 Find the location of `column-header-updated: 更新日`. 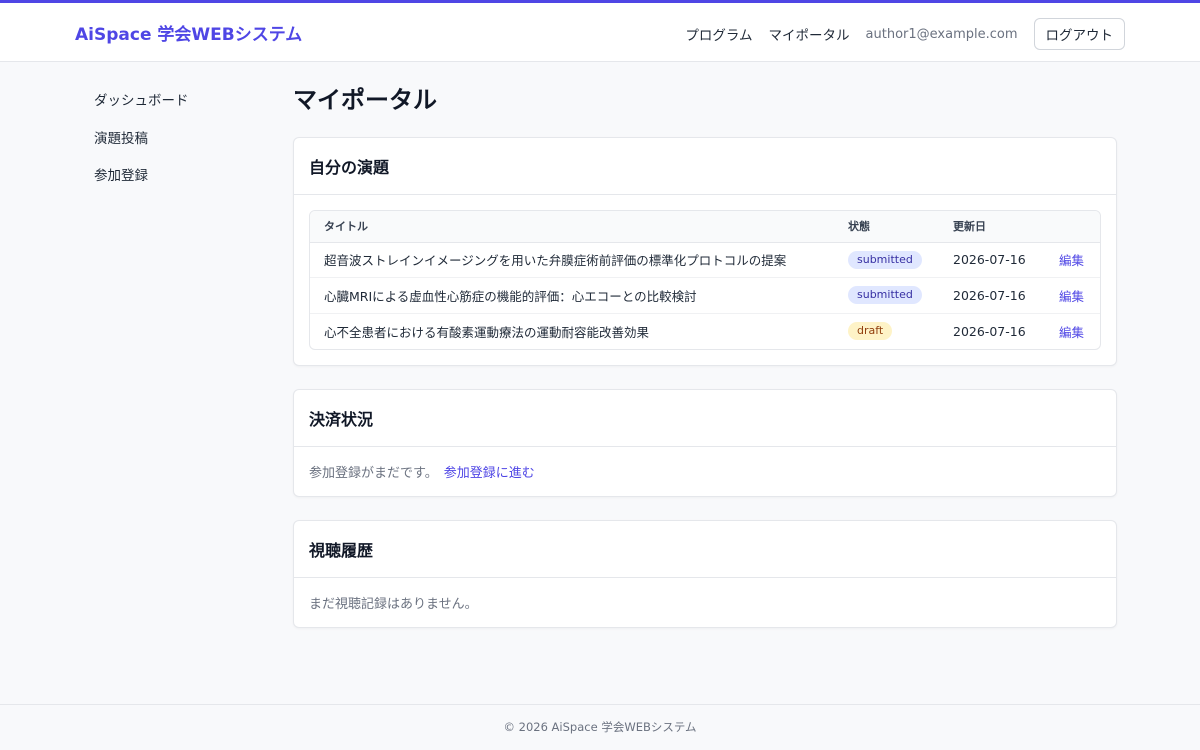

column-header-updated: 更新日 is located at coordinates (992, 227).